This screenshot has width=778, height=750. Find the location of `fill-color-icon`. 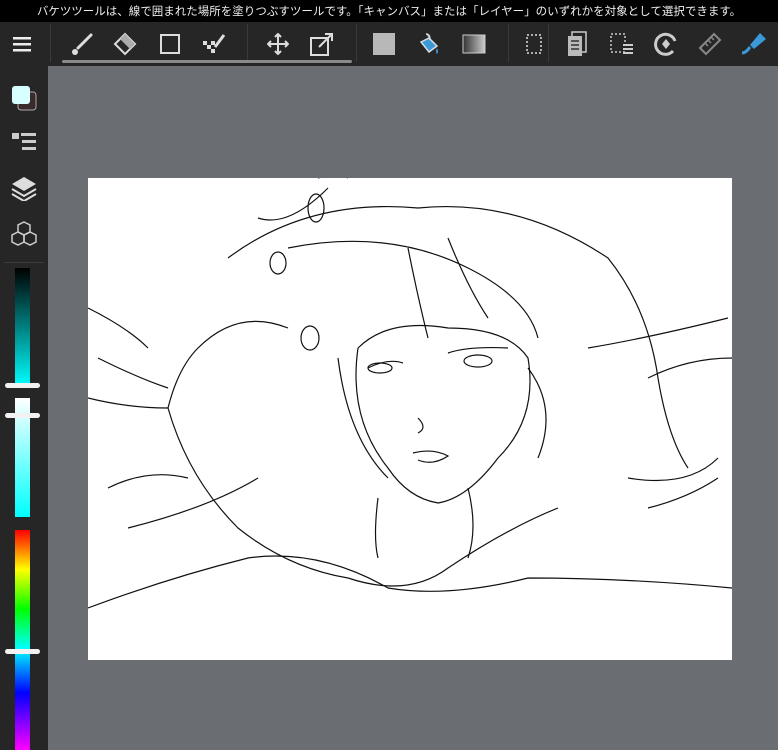

fill-color-icon is located at coordinates (384, 44).